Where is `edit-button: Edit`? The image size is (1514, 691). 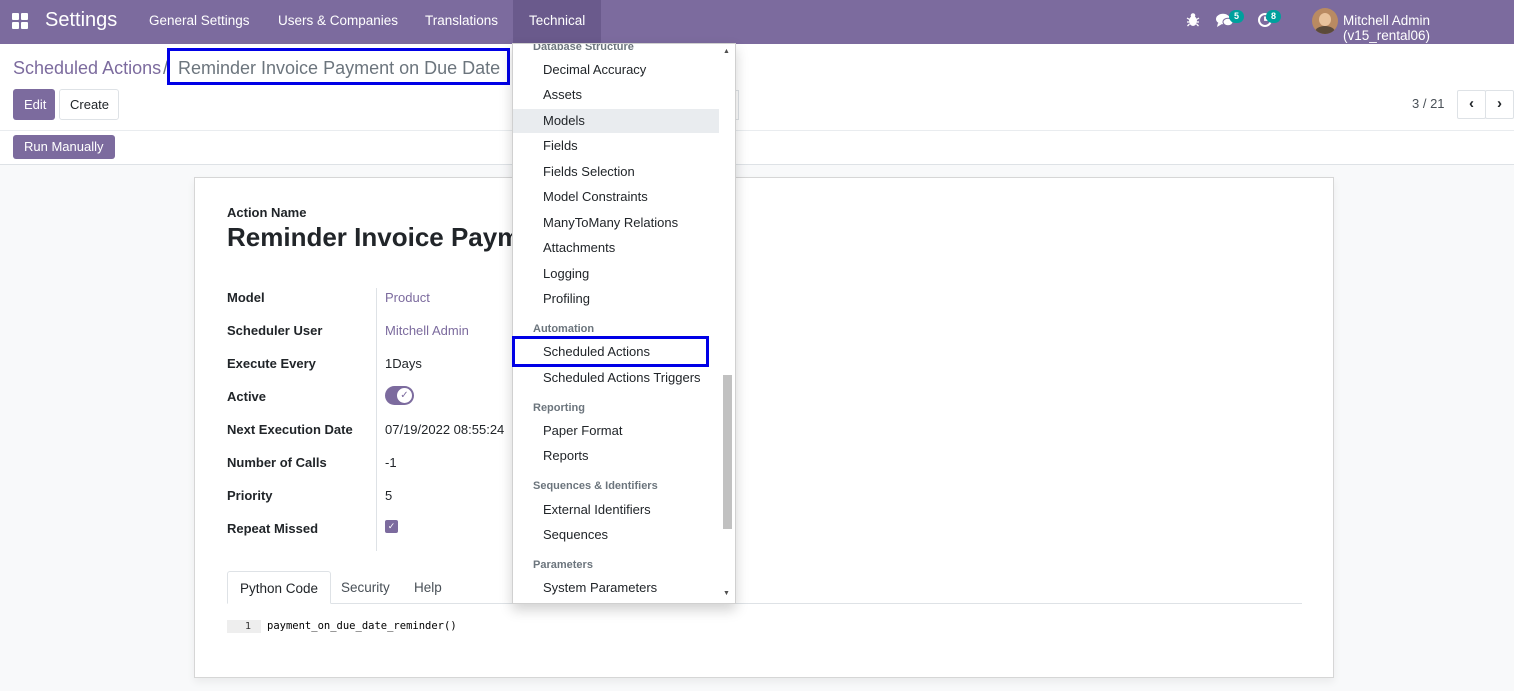 edit-button: Edit is located at coordinates (34, 104).